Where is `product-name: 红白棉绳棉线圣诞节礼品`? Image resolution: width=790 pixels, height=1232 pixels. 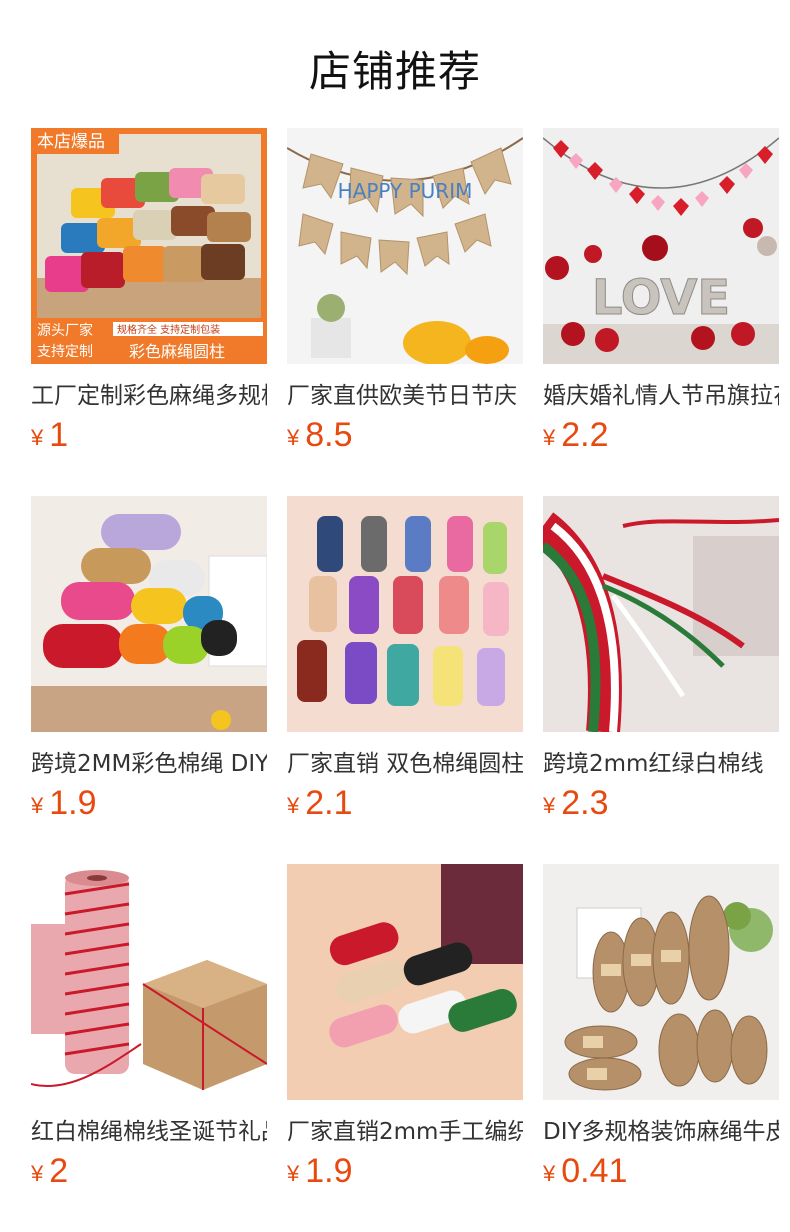
product-name: 红白棉绳棉线圣诞节礼品 is located at coordinates (149, 1132).